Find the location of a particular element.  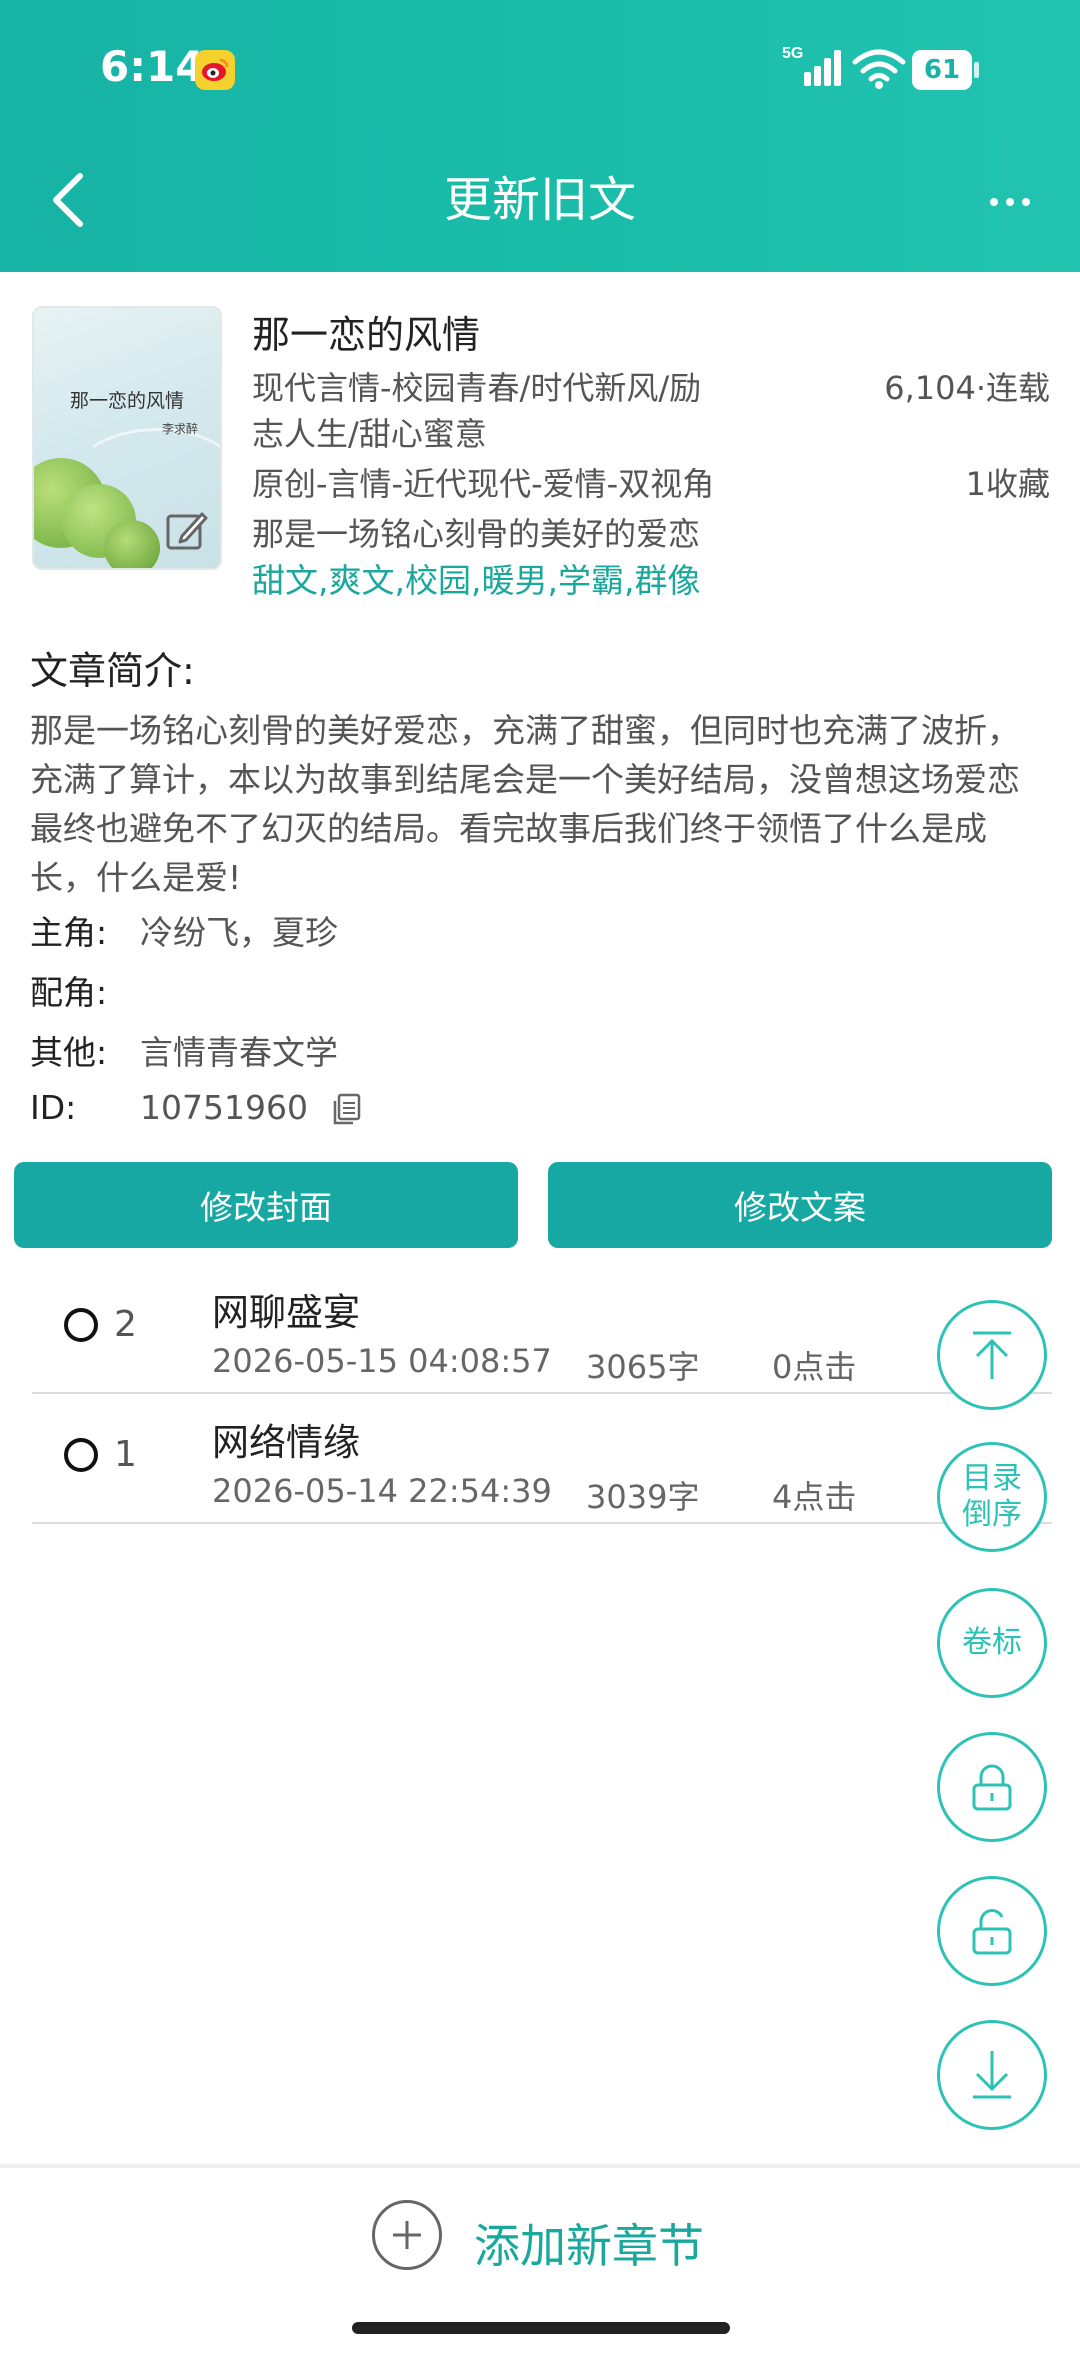

summary-line: 充满了算计，本以为故事到结尾会是一个美好结局，没曾想这场爱恋 is located at coordinates (525, 779).